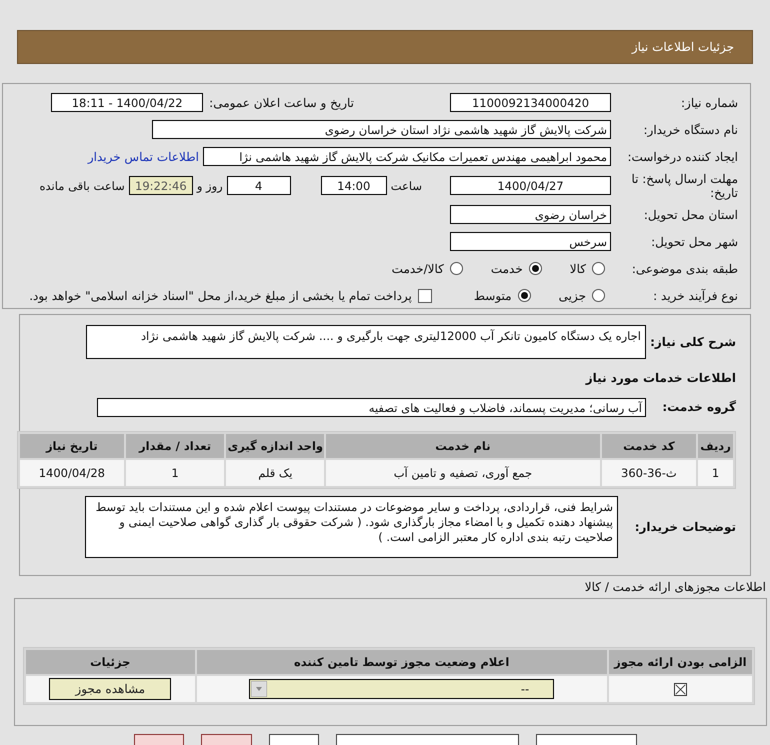 This screenshot has width=770, height=745. Describe the element at coordinates (578, 269) in the screenshot. I see `radio-label: کالا` at that location.